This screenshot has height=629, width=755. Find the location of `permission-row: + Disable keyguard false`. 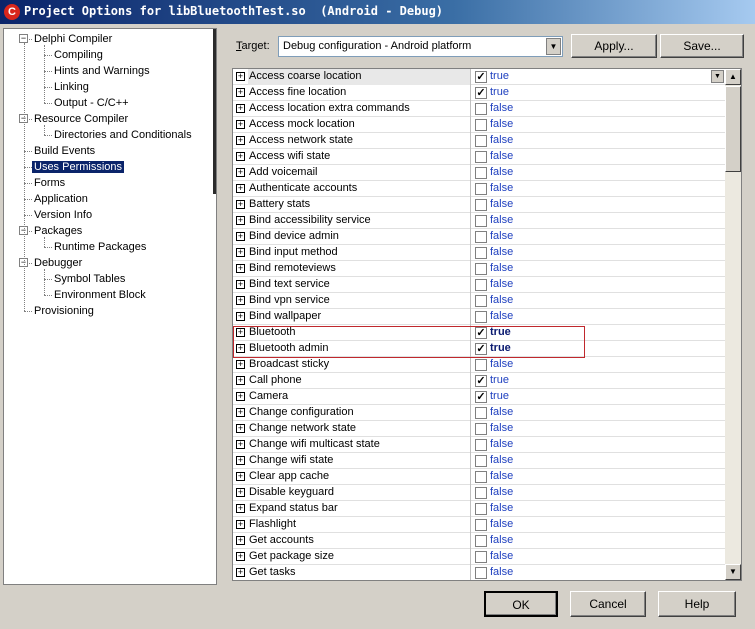

permission-row: + Disable keyguard false is located at coordinates (479, 493).